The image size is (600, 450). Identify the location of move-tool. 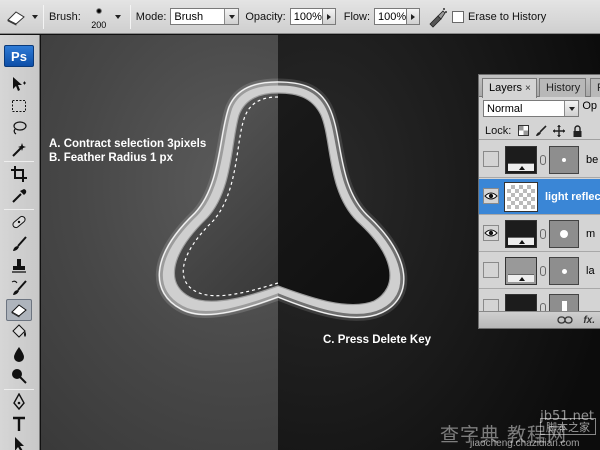
(19, 84).